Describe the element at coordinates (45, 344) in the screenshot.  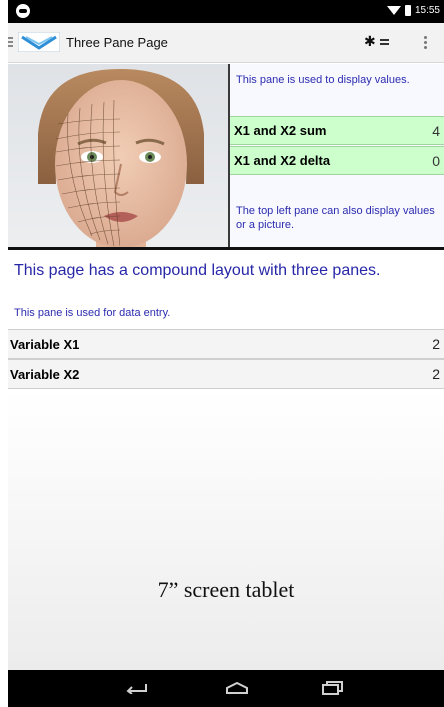
I see `entry-label: Variable X1` at that location.